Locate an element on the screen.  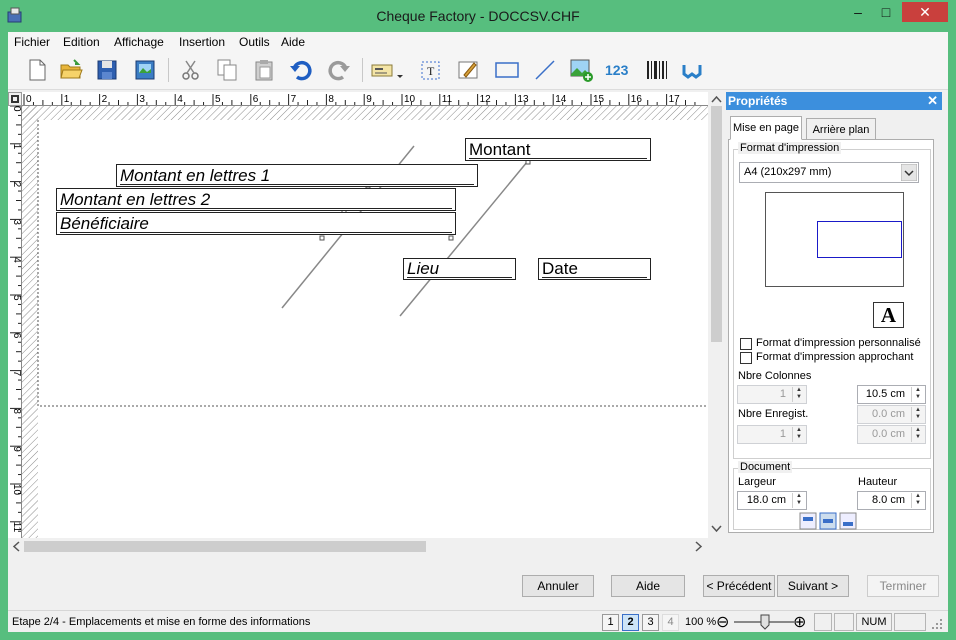
nbre-colonnes-label: Nbre Colonnes is located at coordinates (775, 376).